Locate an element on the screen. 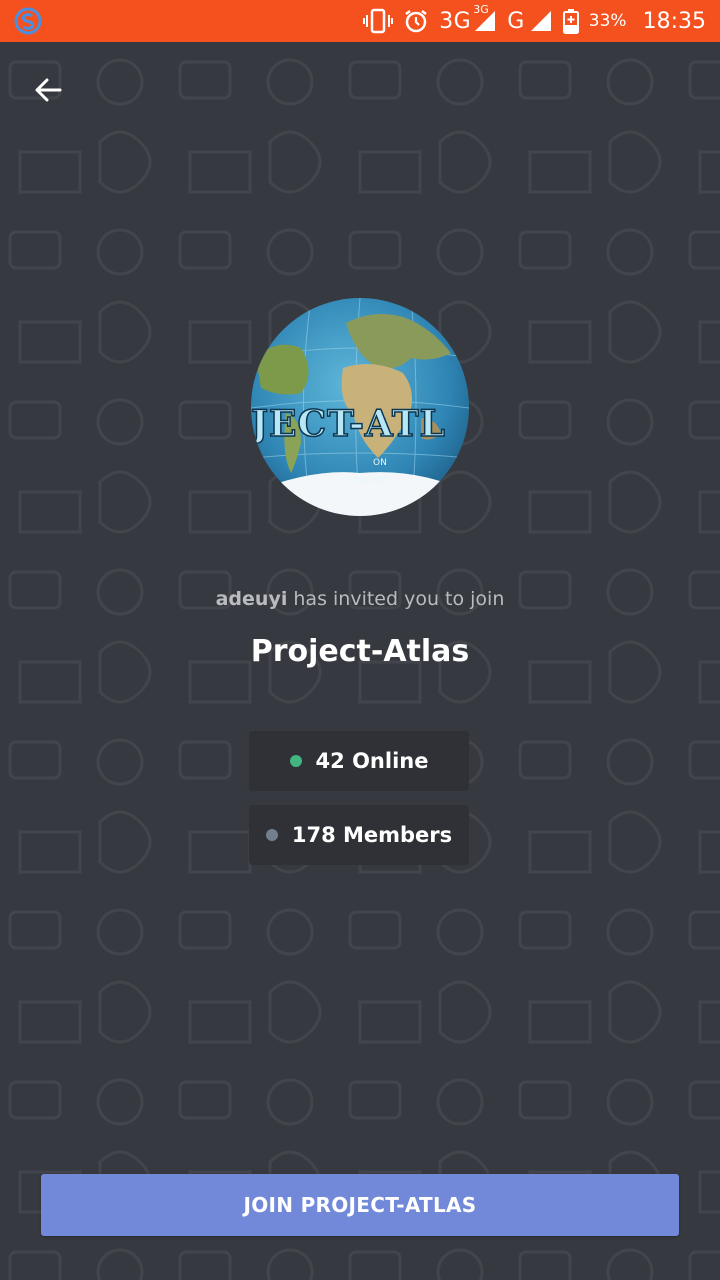  invite-text: has invited you to join is located at coordinates (396, 599).